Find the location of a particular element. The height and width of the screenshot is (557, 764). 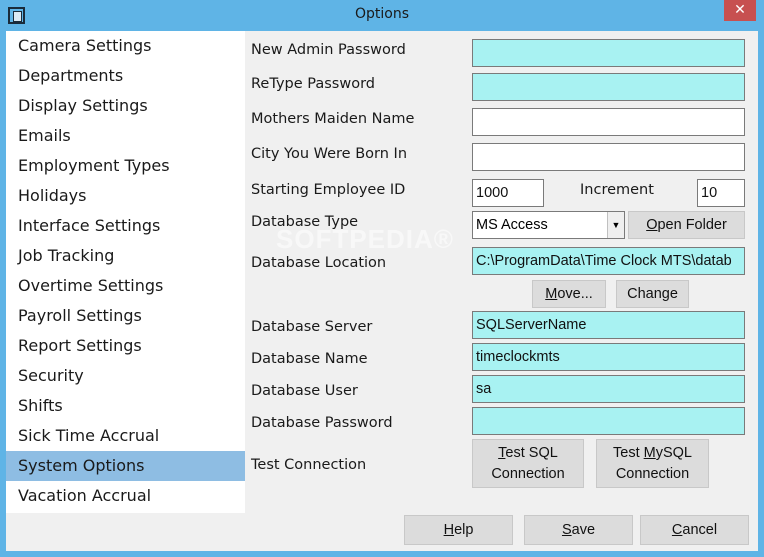

sidebar-item-overtime-settings: Overtime Settings is located at coordinates (125, 286).